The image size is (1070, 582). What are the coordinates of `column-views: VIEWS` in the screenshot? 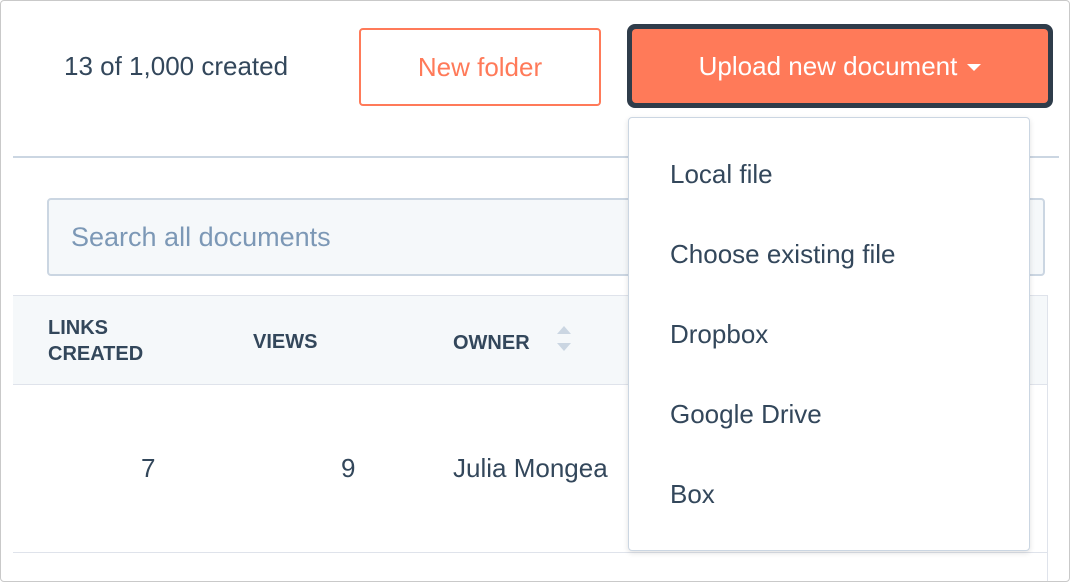 It's located at (285, 342).